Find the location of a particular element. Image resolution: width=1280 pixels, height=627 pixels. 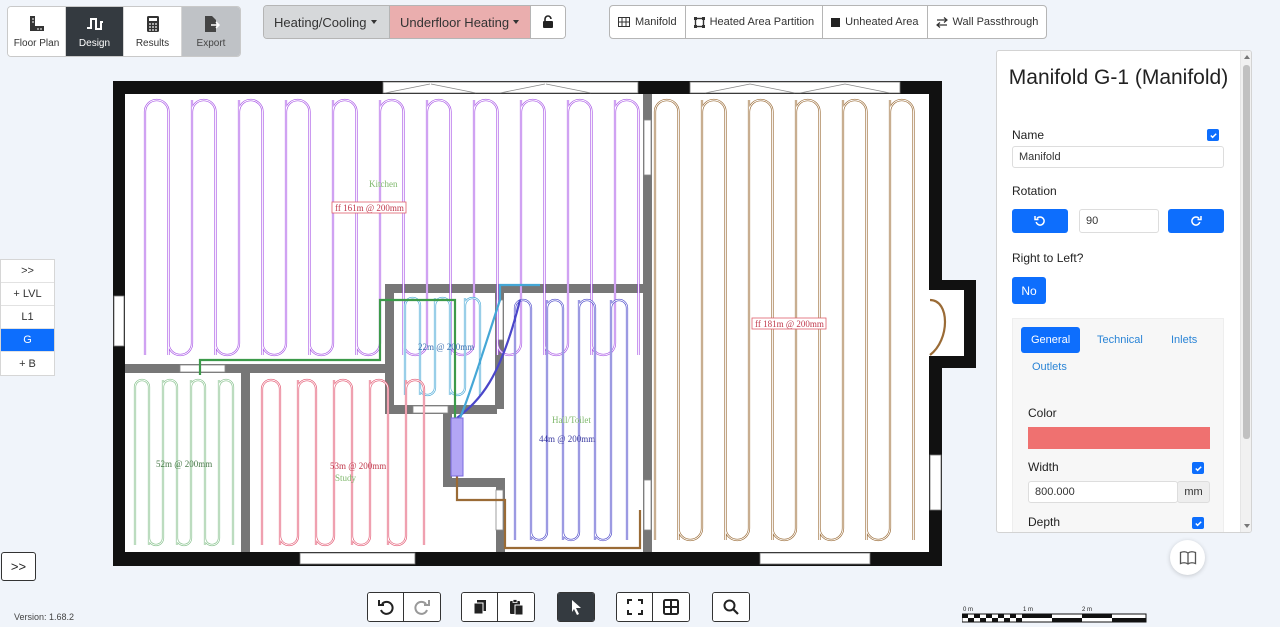

zoom-button is located at coordinates (731, 607).